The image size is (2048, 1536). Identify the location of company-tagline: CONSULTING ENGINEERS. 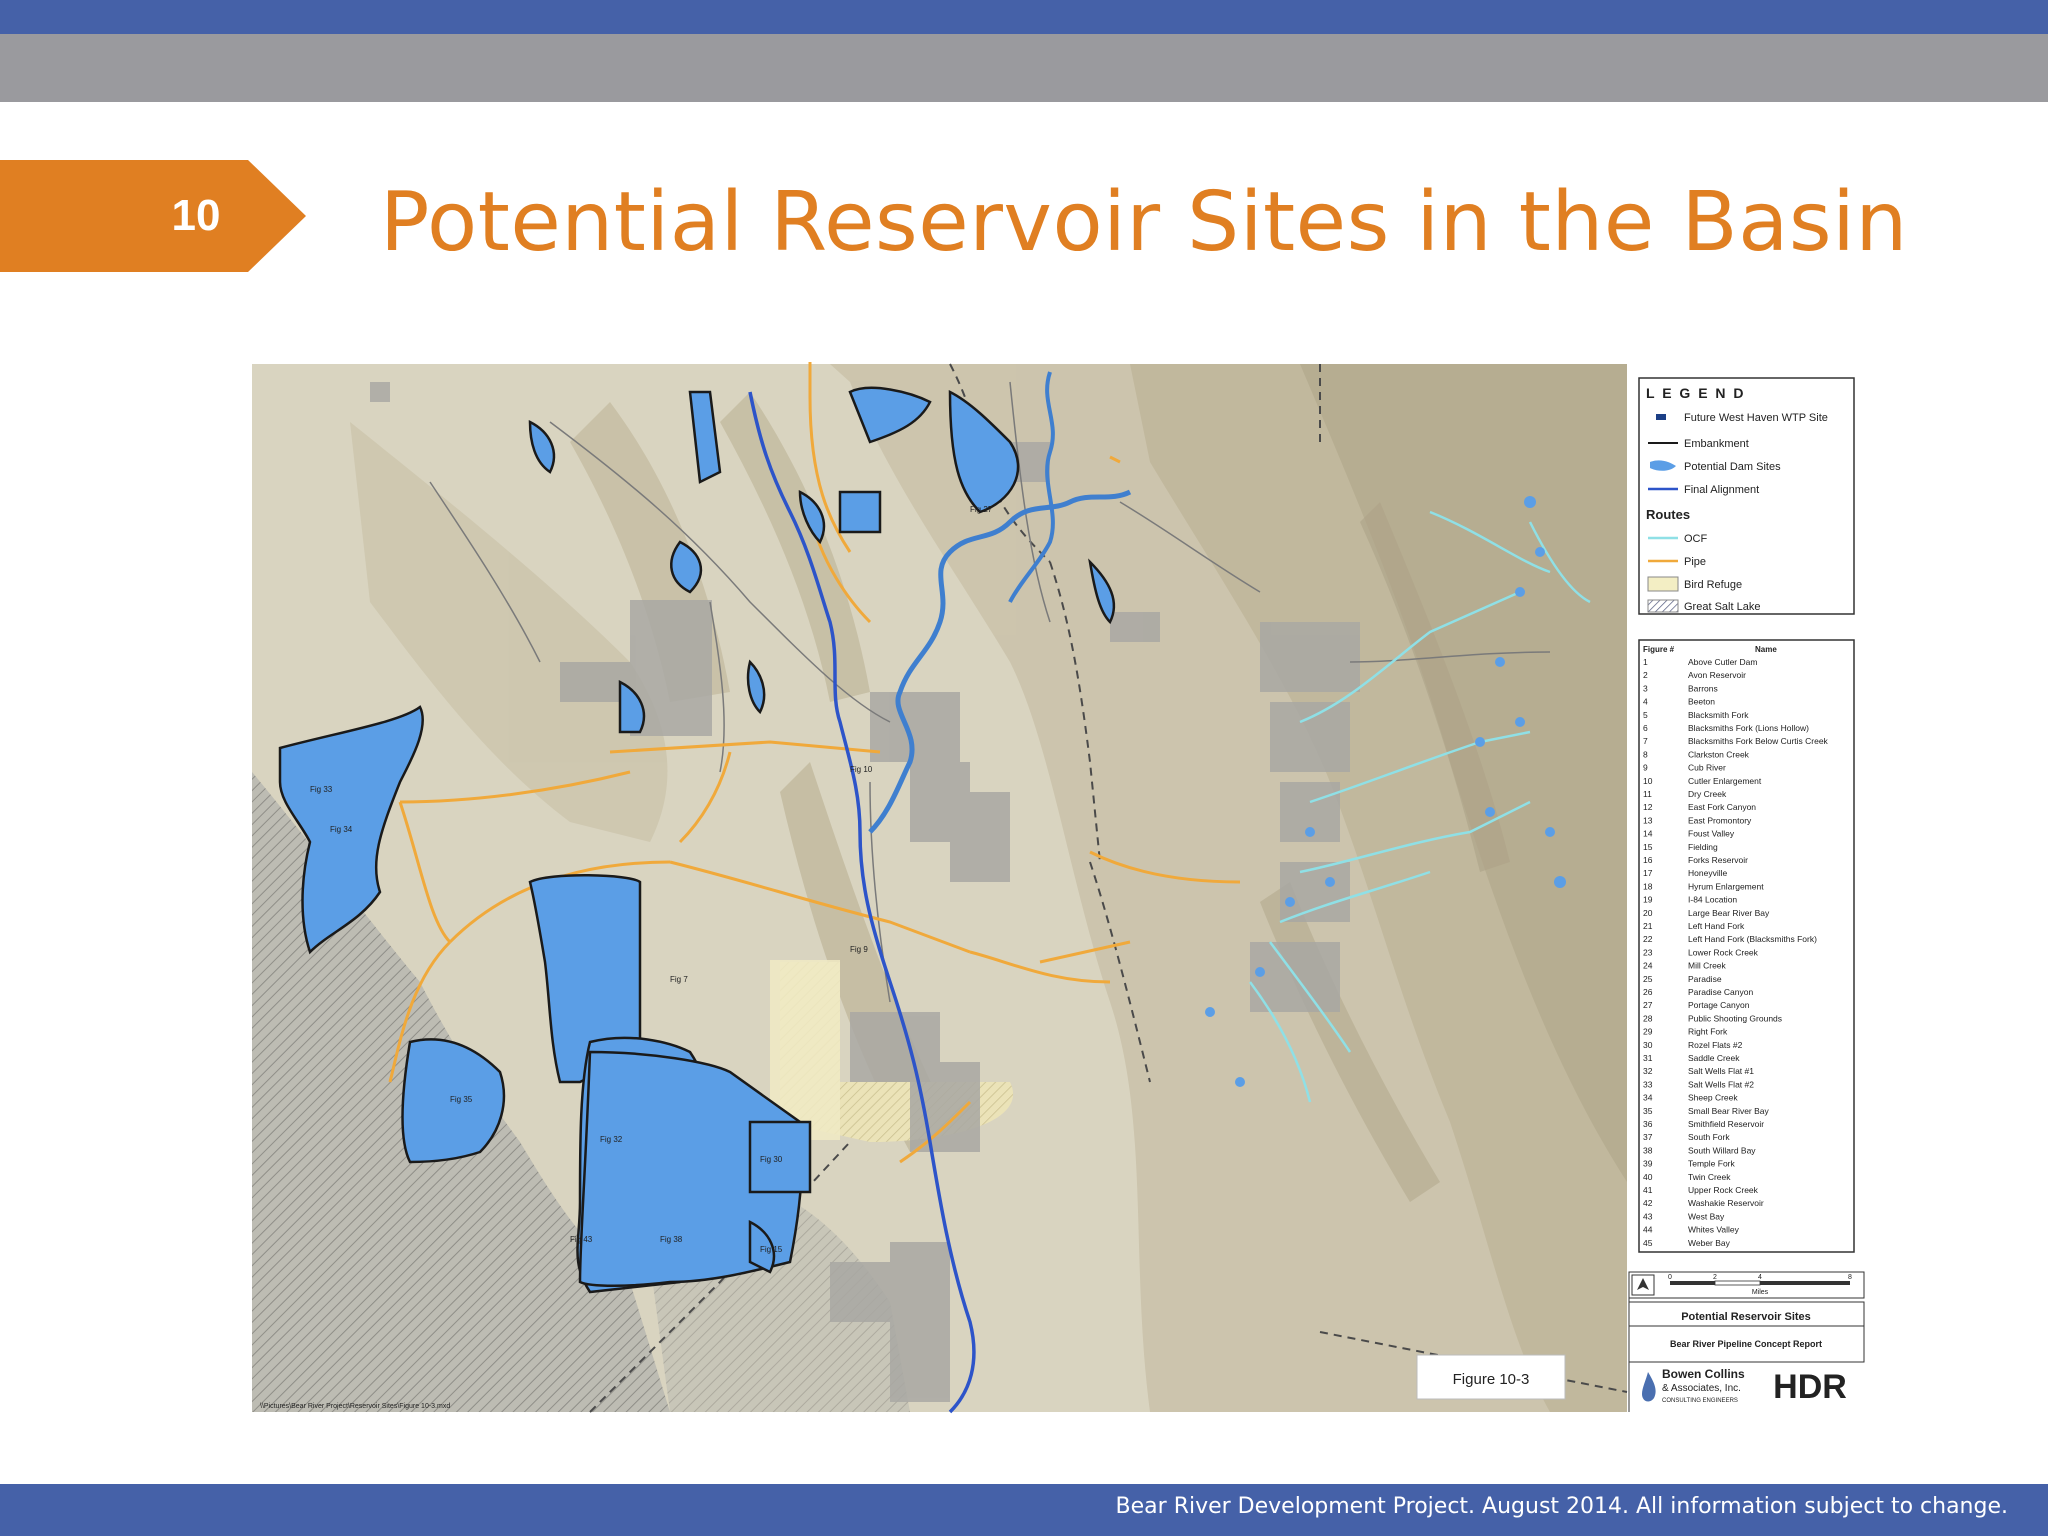
(1700, 1401).